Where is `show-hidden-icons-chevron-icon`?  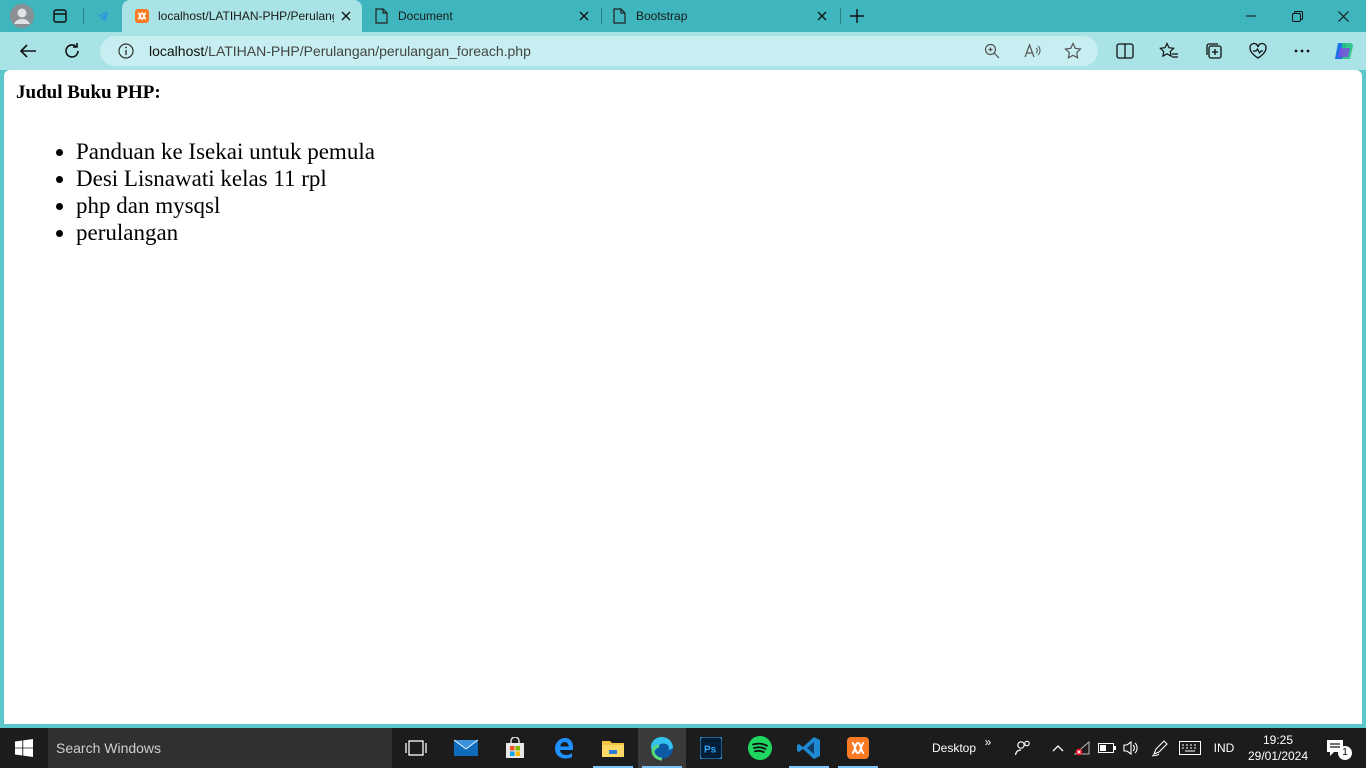 show-hidden-icons-chevron-icon is located at coordinates (1058, 748).